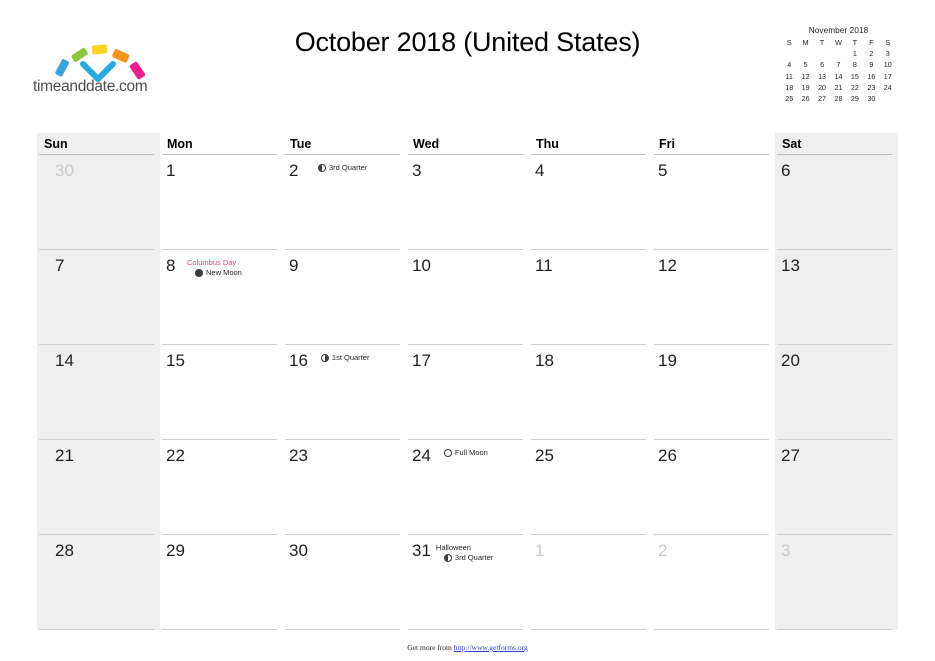  I want to click on weekday-header-fri: Fri, so click(713, 144).